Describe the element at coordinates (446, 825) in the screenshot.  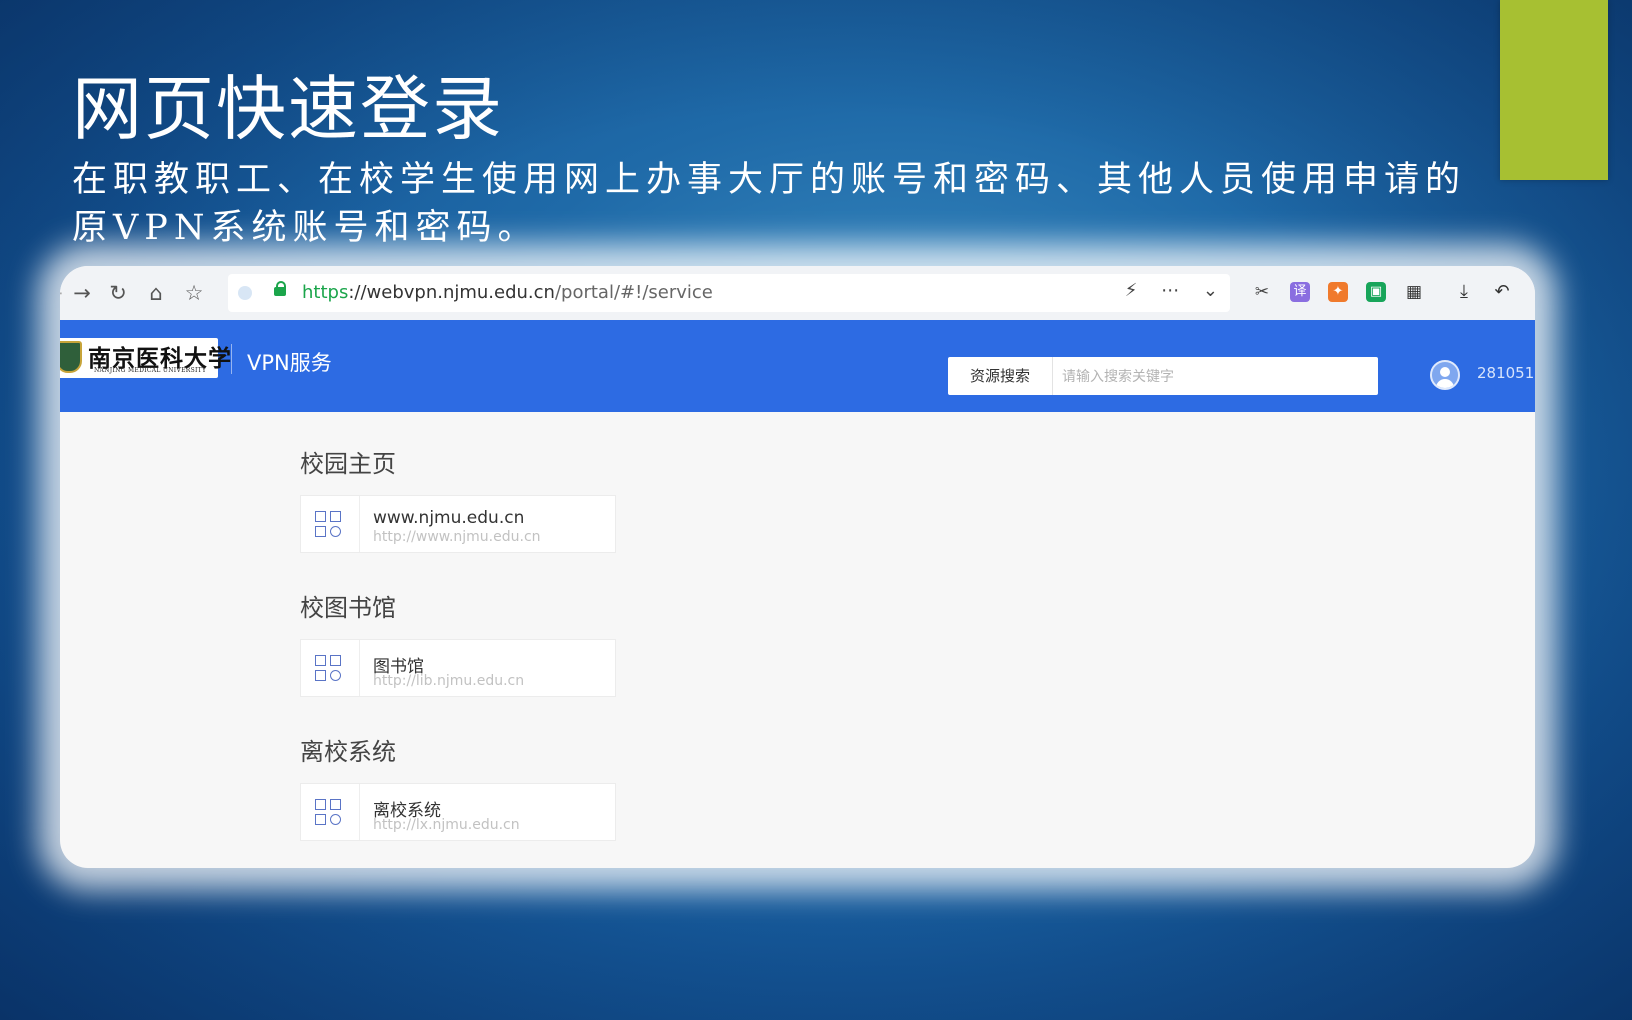
I see `resource-url: http://lx.njmu.edu.cn` at that location.